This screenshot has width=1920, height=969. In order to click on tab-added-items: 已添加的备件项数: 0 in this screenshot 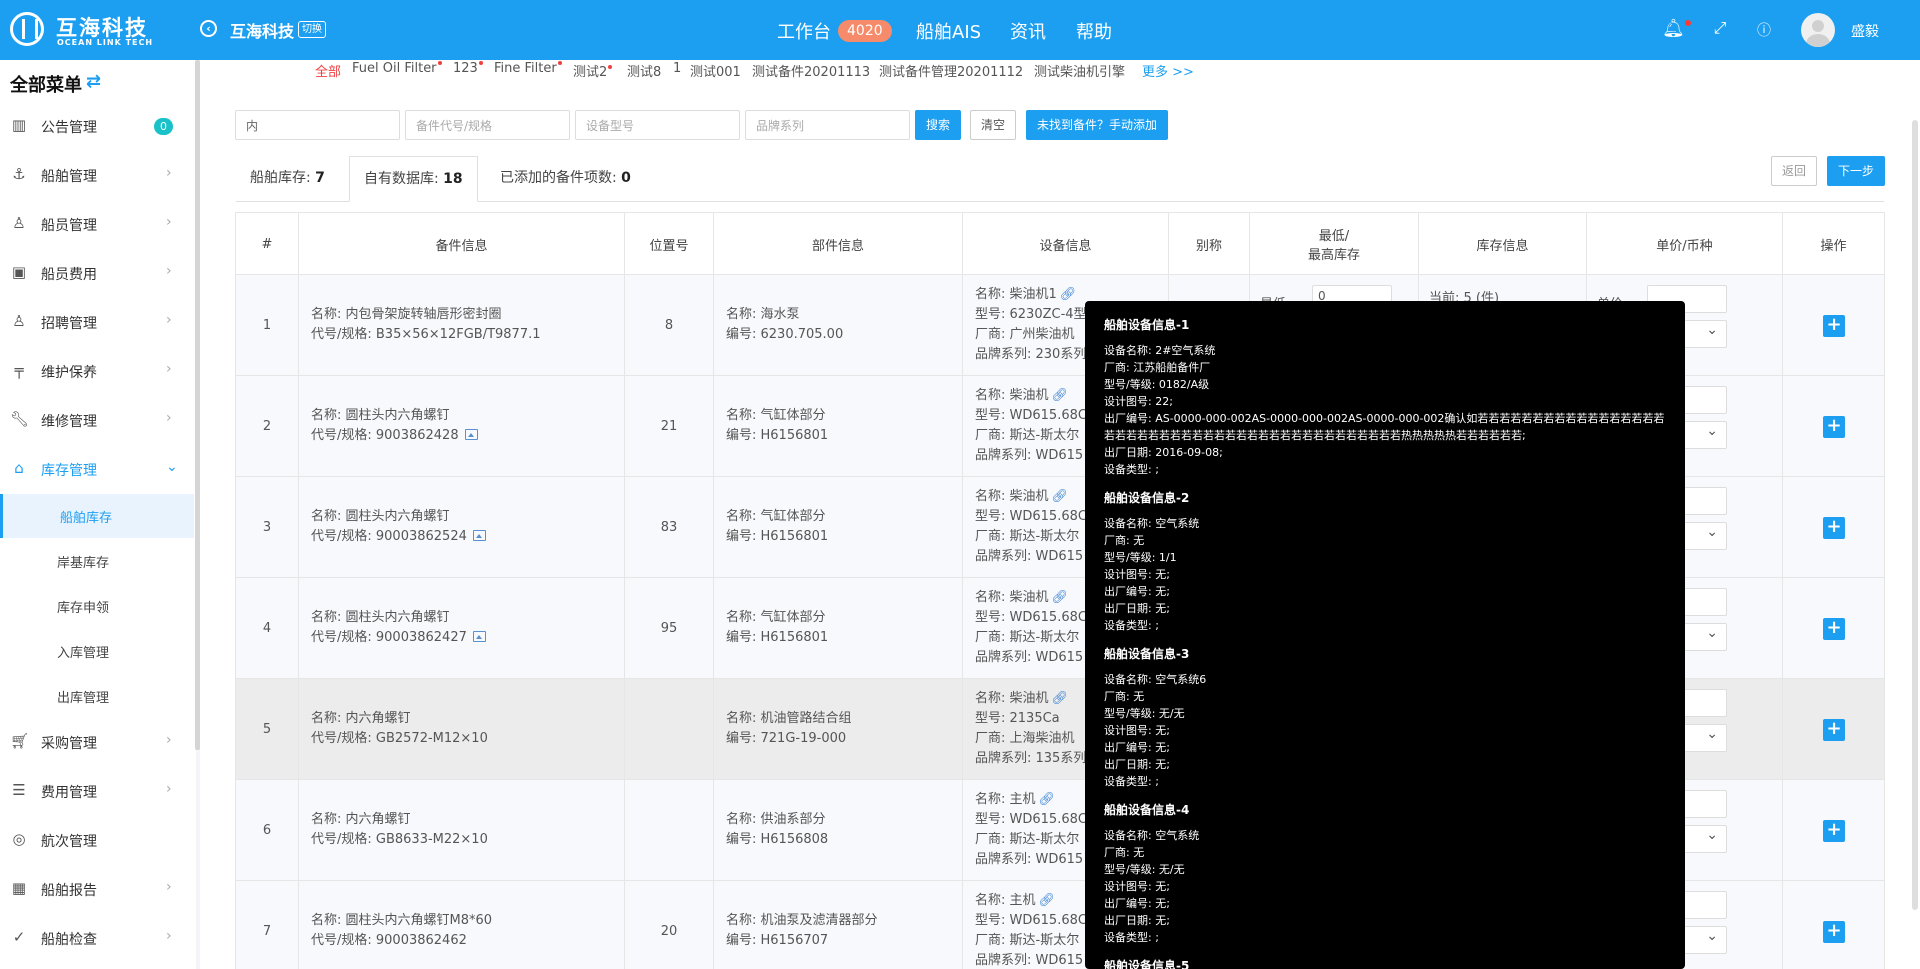, I will do `click(565, 179)`.